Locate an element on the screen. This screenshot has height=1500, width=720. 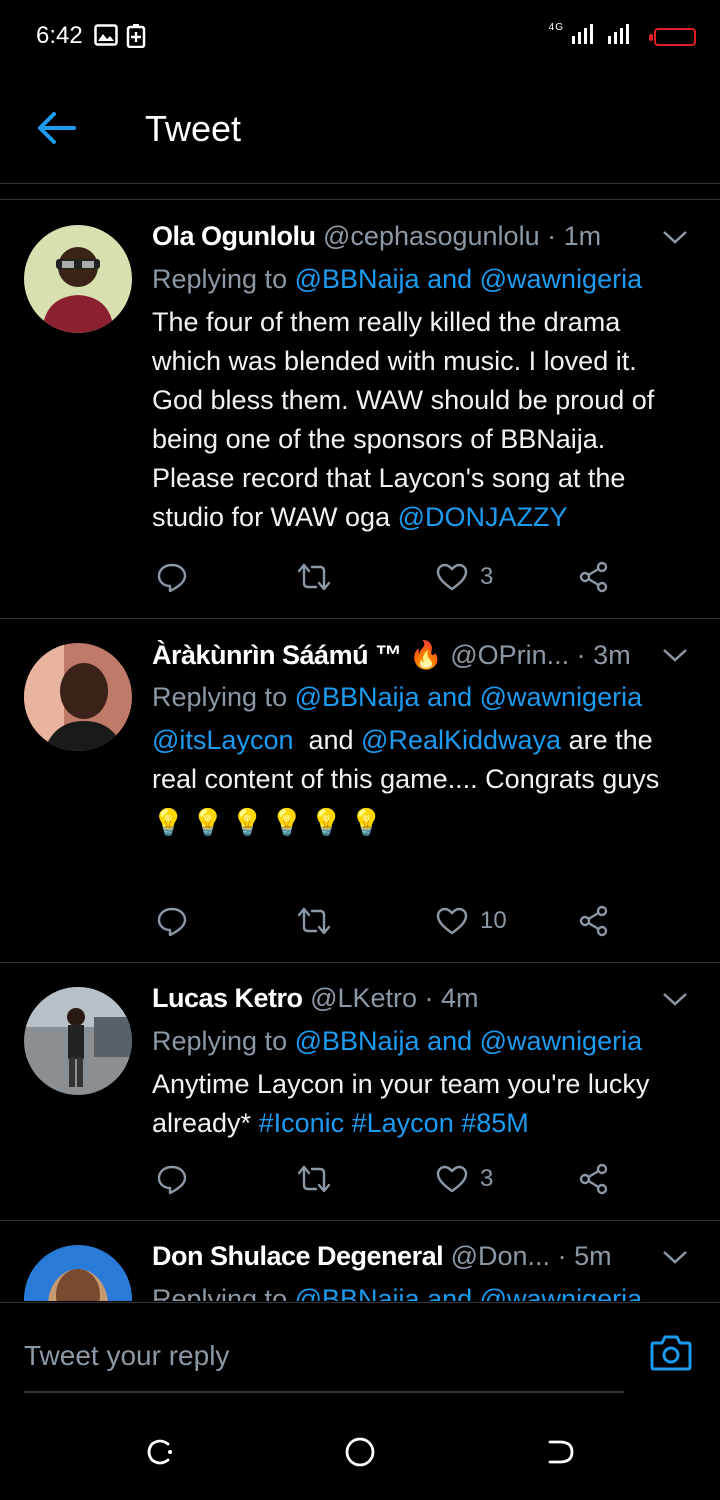
system-nav-bar is located at coordinates (360, 1450).